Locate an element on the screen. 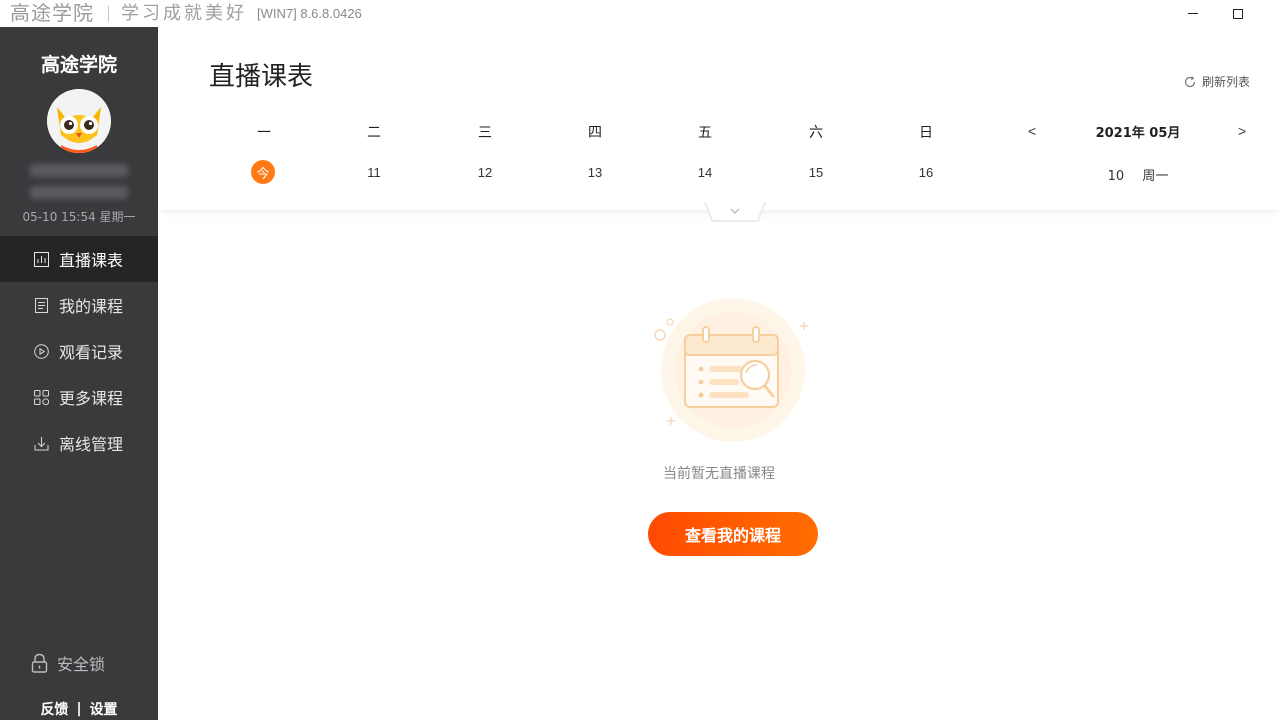 The width and height of the screenshot is (1280, 720). sidebar-footer: 反馈 | 设置 is located at coordinates (79, 709).